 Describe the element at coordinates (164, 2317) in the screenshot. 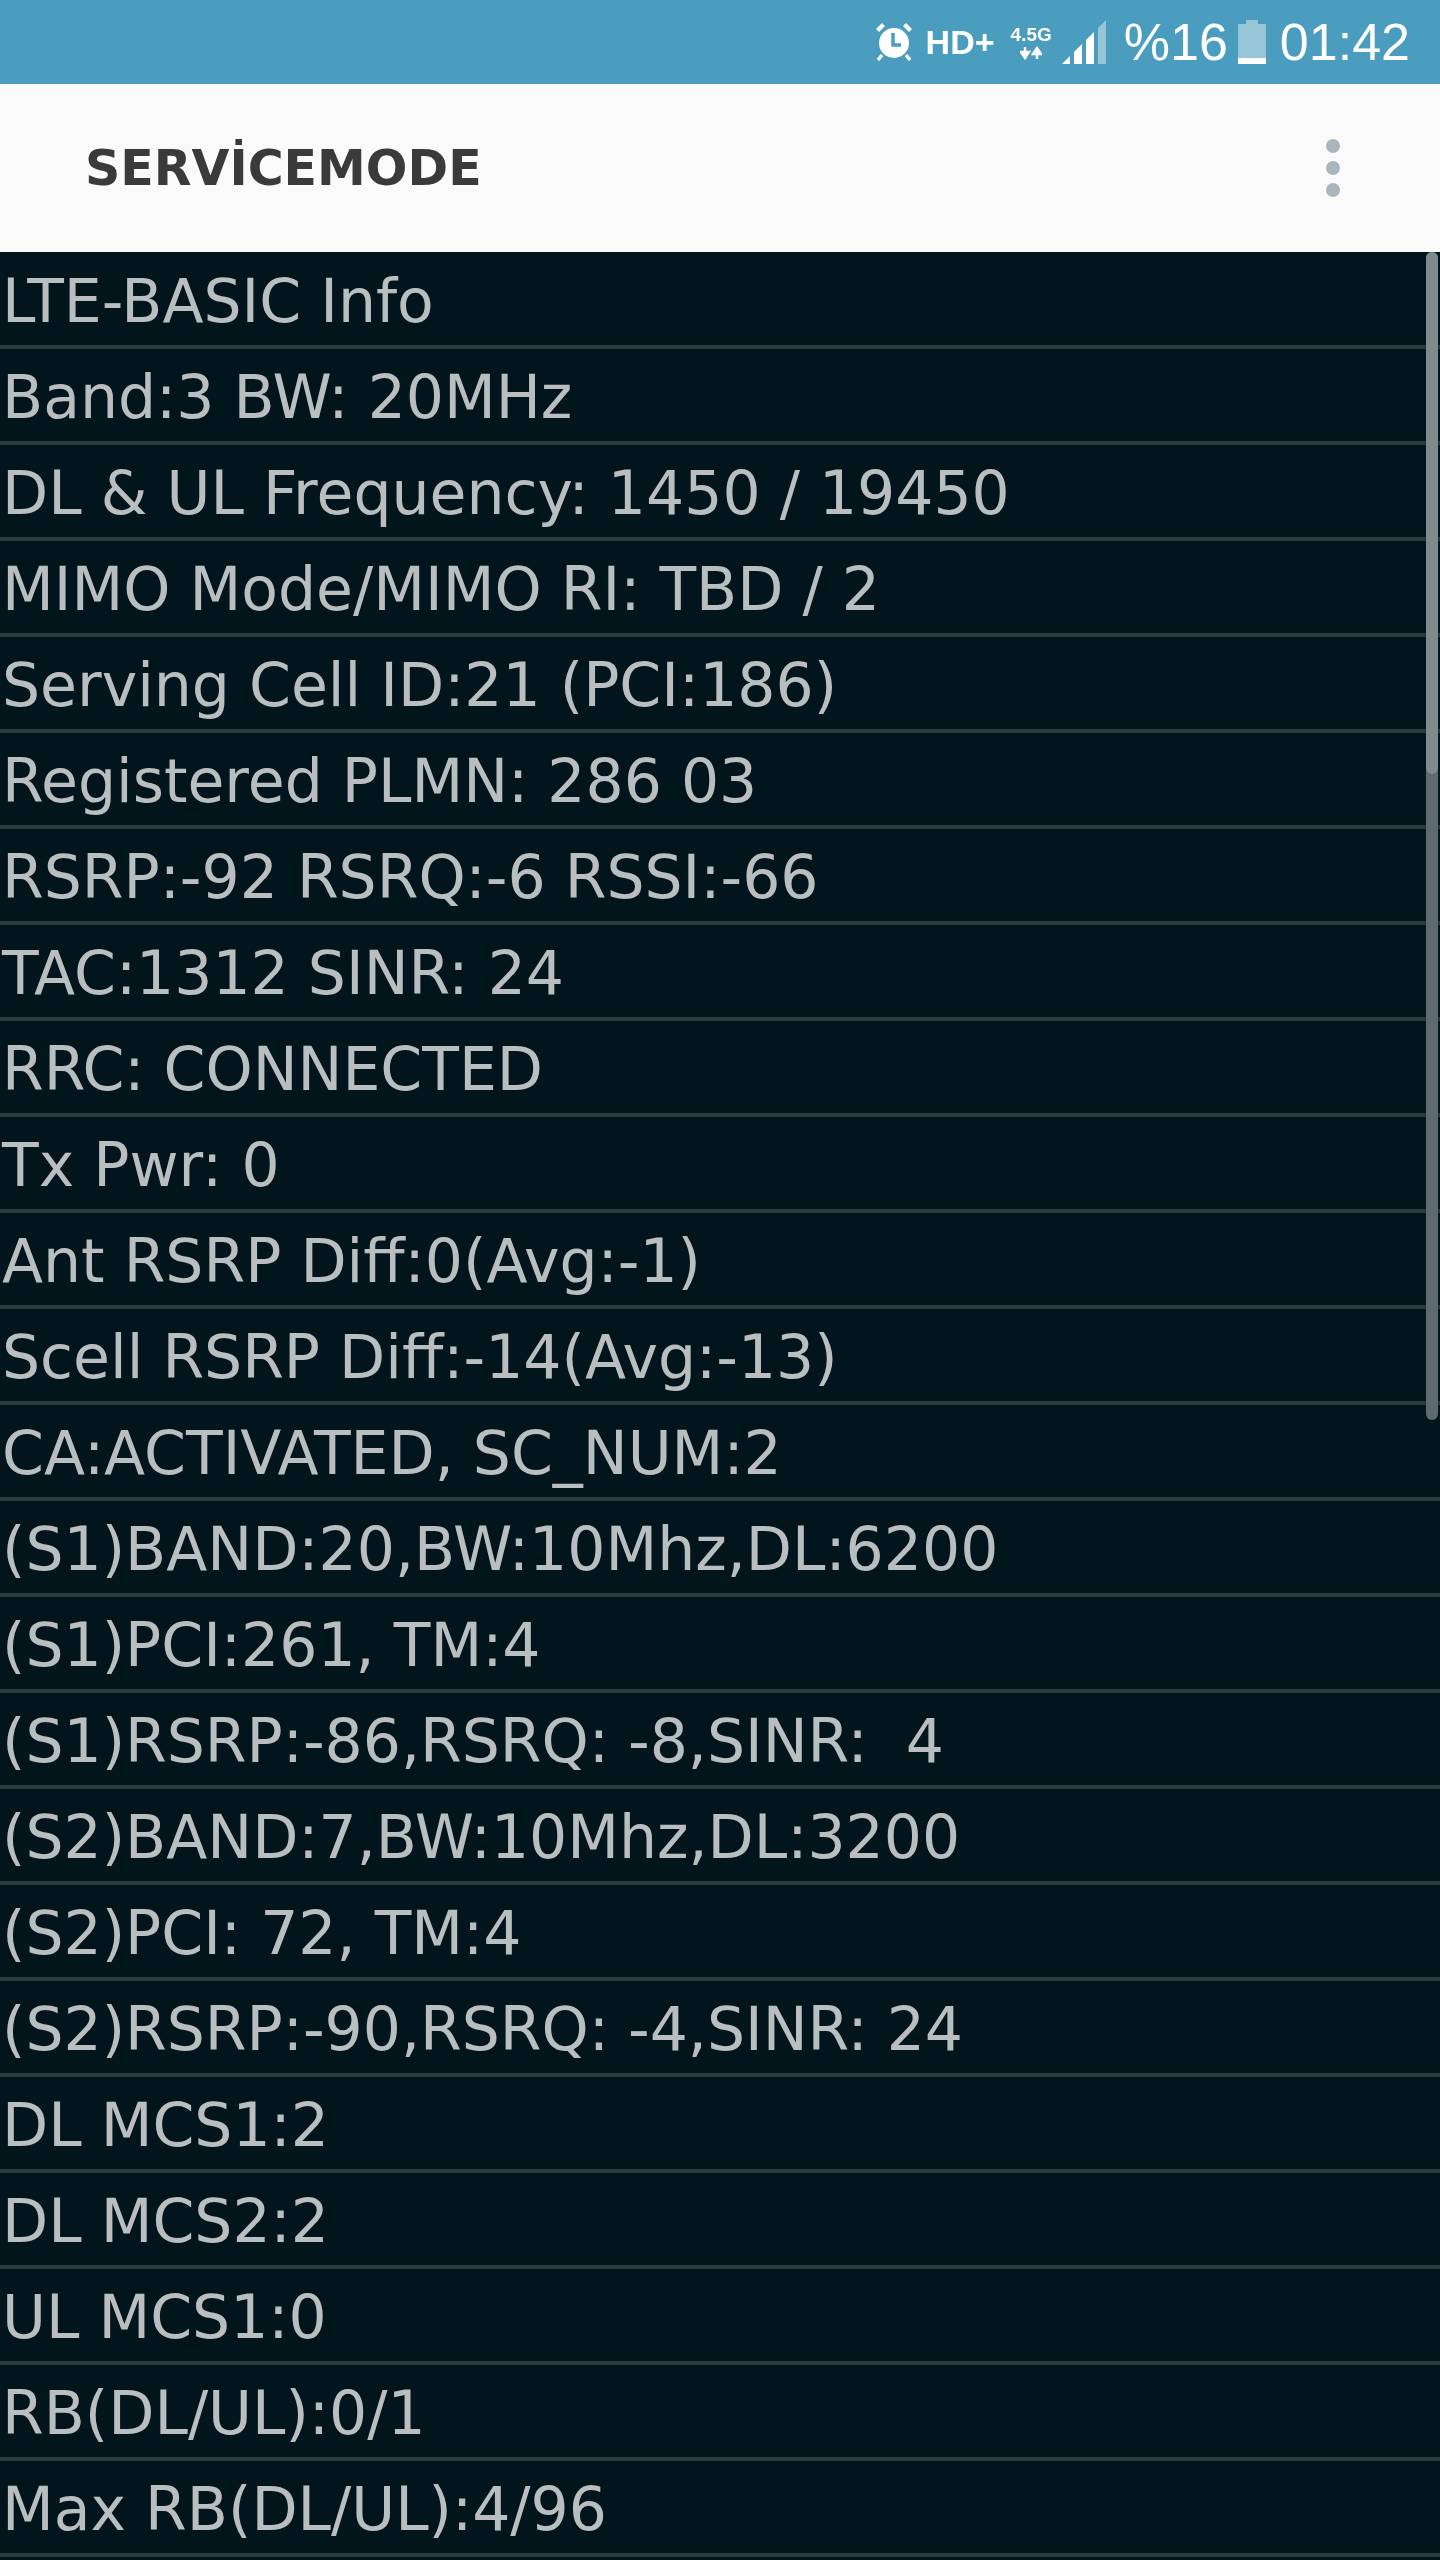

I see `info-line: UL MCS1:0` at that location.